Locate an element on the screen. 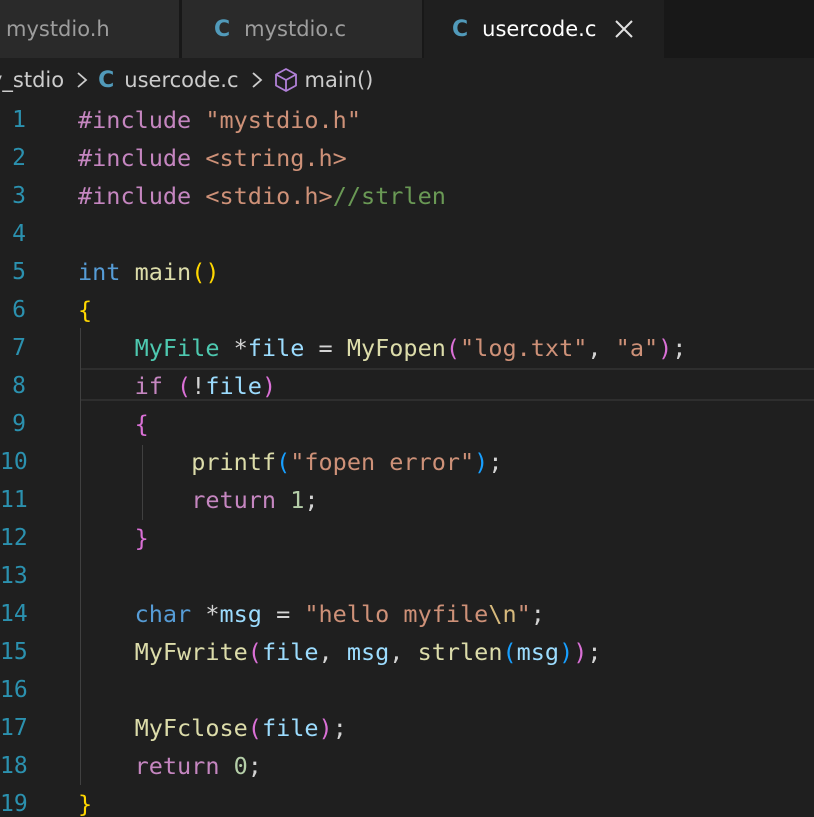 The image size is (814, 817). line-number: 15 is located at coordinates (14, 652).